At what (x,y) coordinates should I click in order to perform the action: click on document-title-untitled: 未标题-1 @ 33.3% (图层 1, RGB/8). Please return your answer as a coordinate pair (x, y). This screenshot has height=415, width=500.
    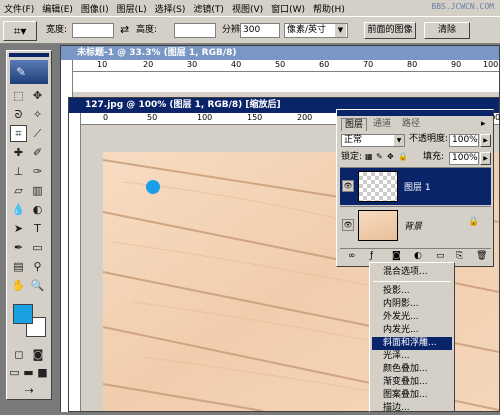
    Looking at the image, I should click on (280, 53).